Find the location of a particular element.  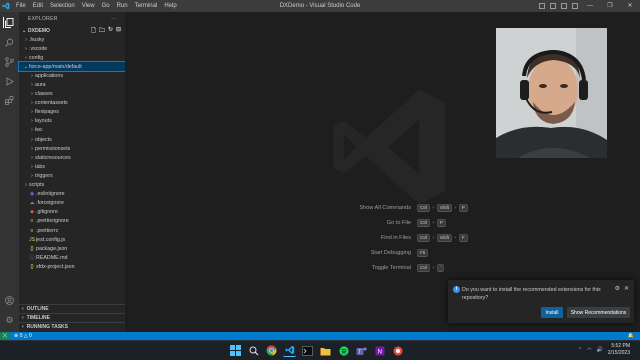

toggle-sidebar-icon is located at coordinates (542, 6).